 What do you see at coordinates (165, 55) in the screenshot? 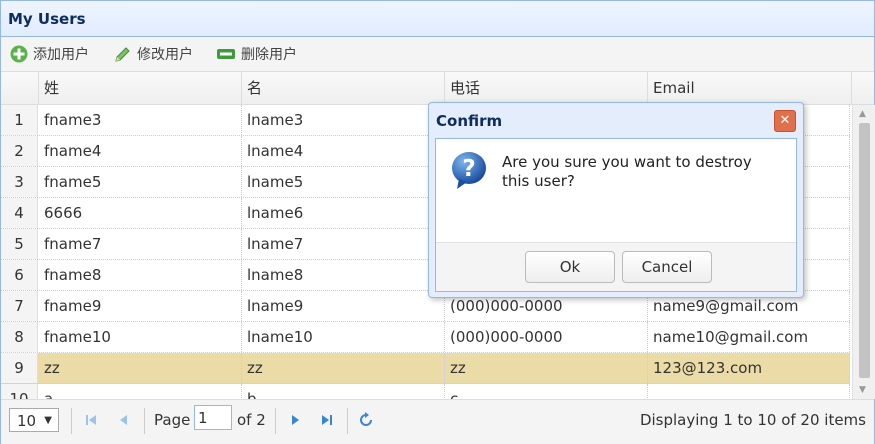
I see `edit-user-label: 修改用户` at bounding box center [165, 55].